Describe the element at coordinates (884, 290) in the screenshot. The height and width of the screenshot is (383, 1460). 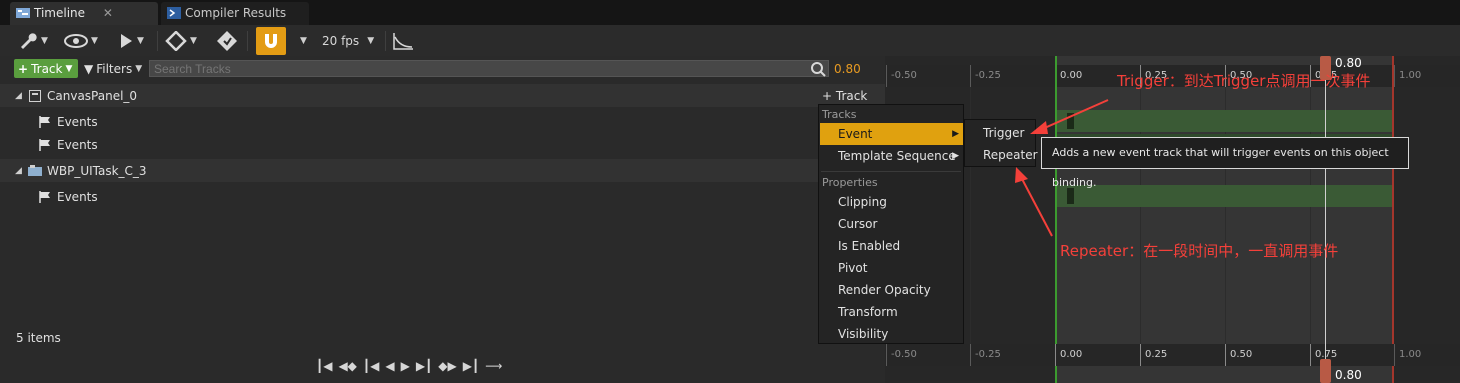
I see `menu-item-label: Render Opacity` at that location.